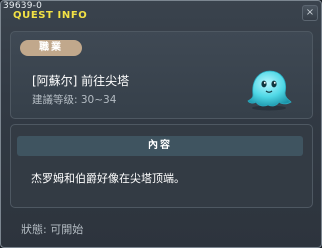 This screenshot has height=248, width=322. I want to click on job-badge: 職業, so click(51, 48).